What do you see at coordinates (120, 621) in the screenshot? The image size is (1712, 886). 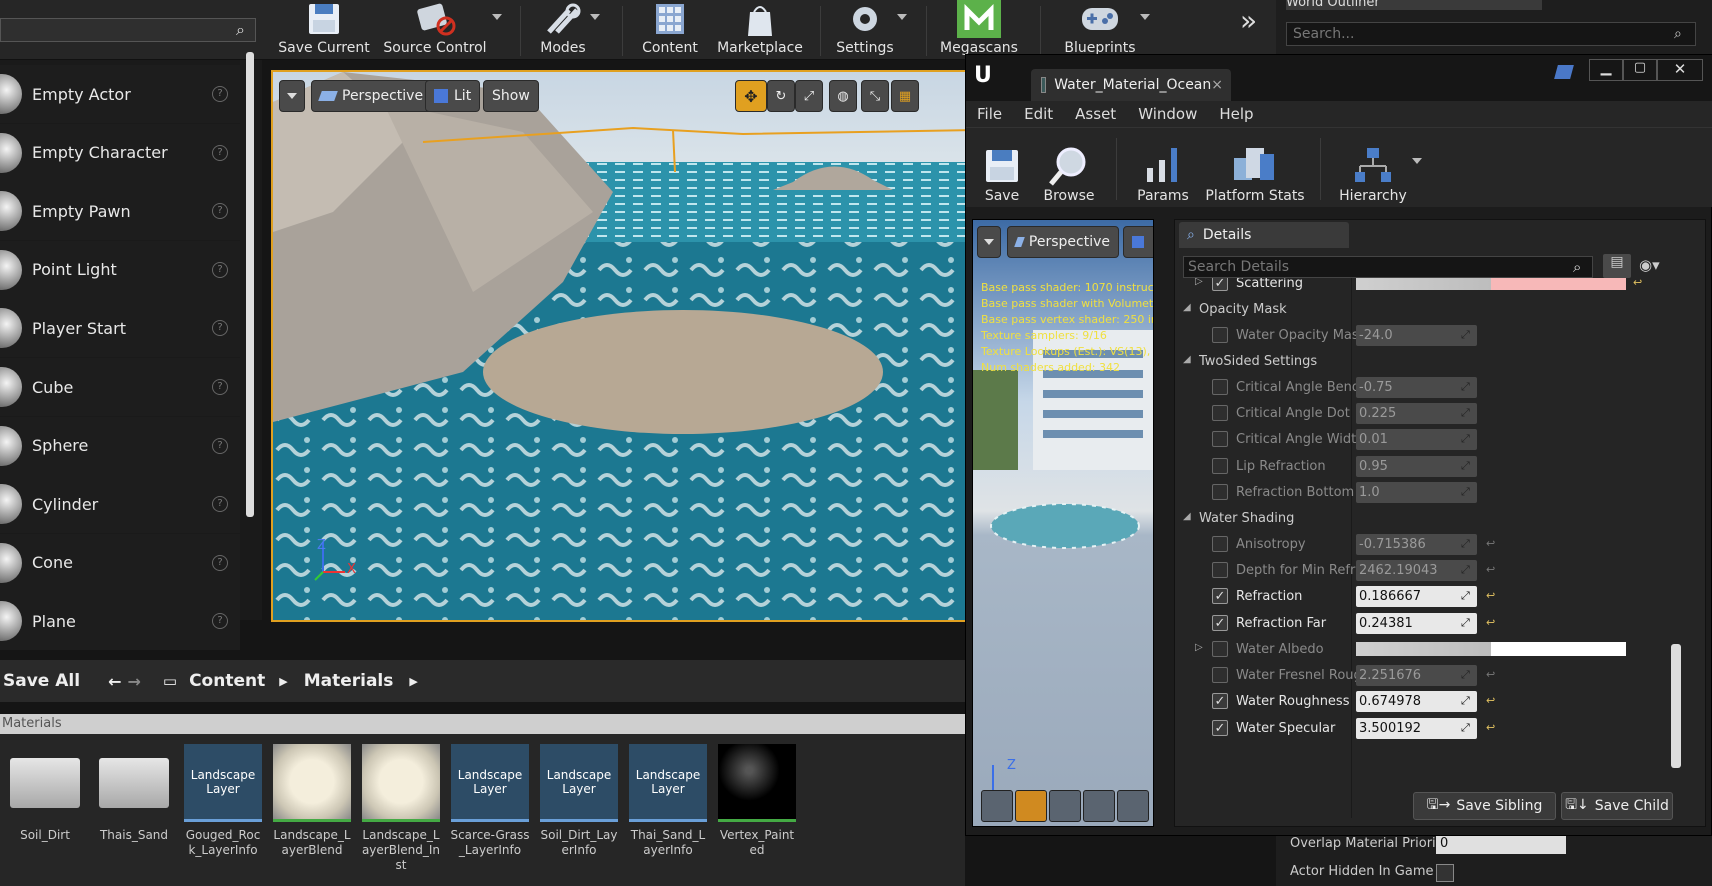 I see `place-item: Plane?` at bounding box center [120, 621].